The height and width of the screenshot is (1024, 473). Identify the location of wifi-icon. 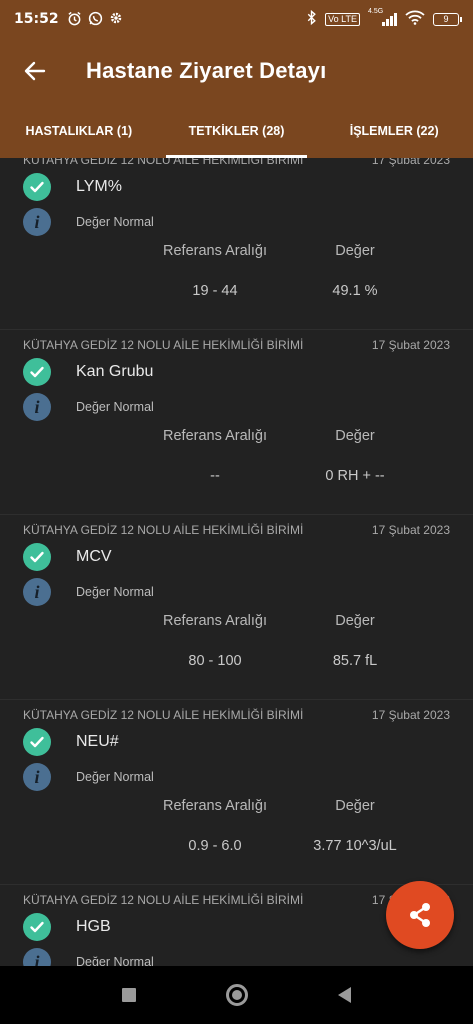
(415, 19).